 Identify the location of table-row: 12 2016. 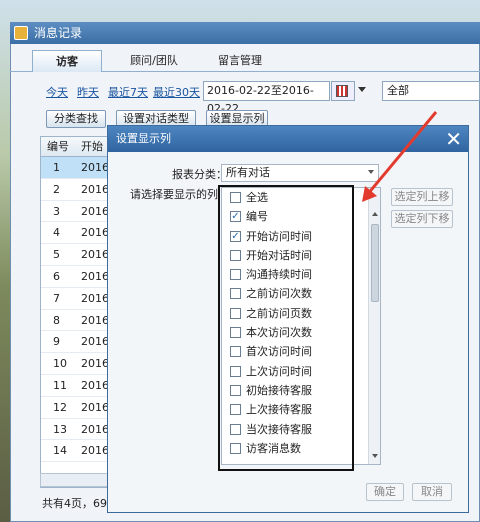
(75, 408).